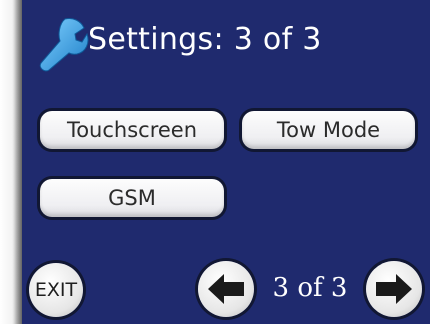  I want to click on gsm-button-label: GSM, so click(132, 198).